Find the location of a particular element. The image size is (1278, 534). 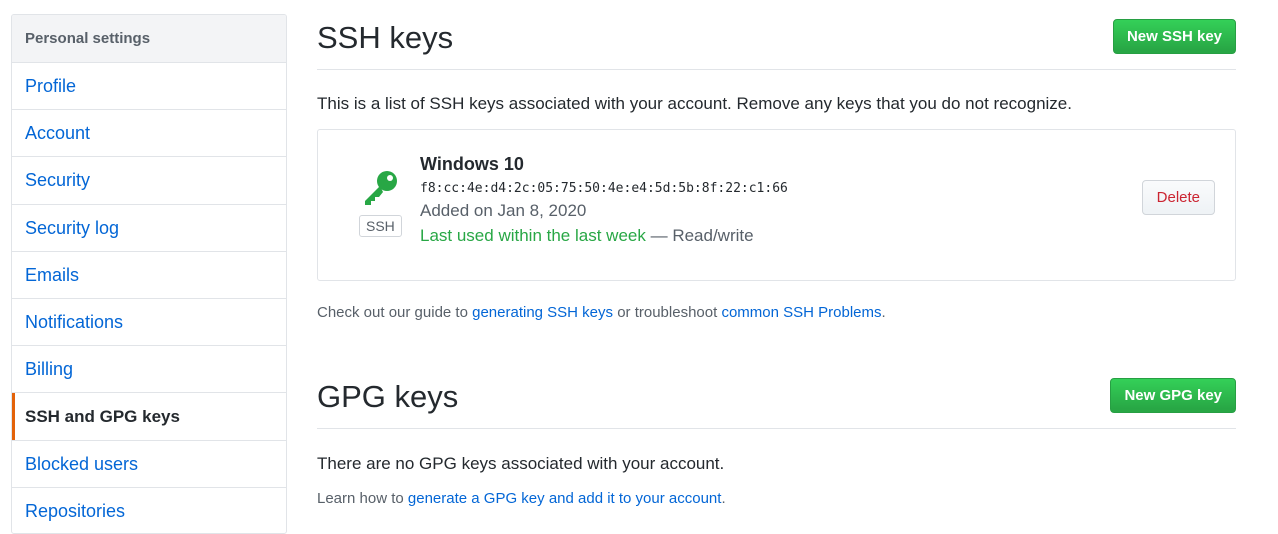

guide-middle: or troubleshoot is located at coordinates (667, 312).